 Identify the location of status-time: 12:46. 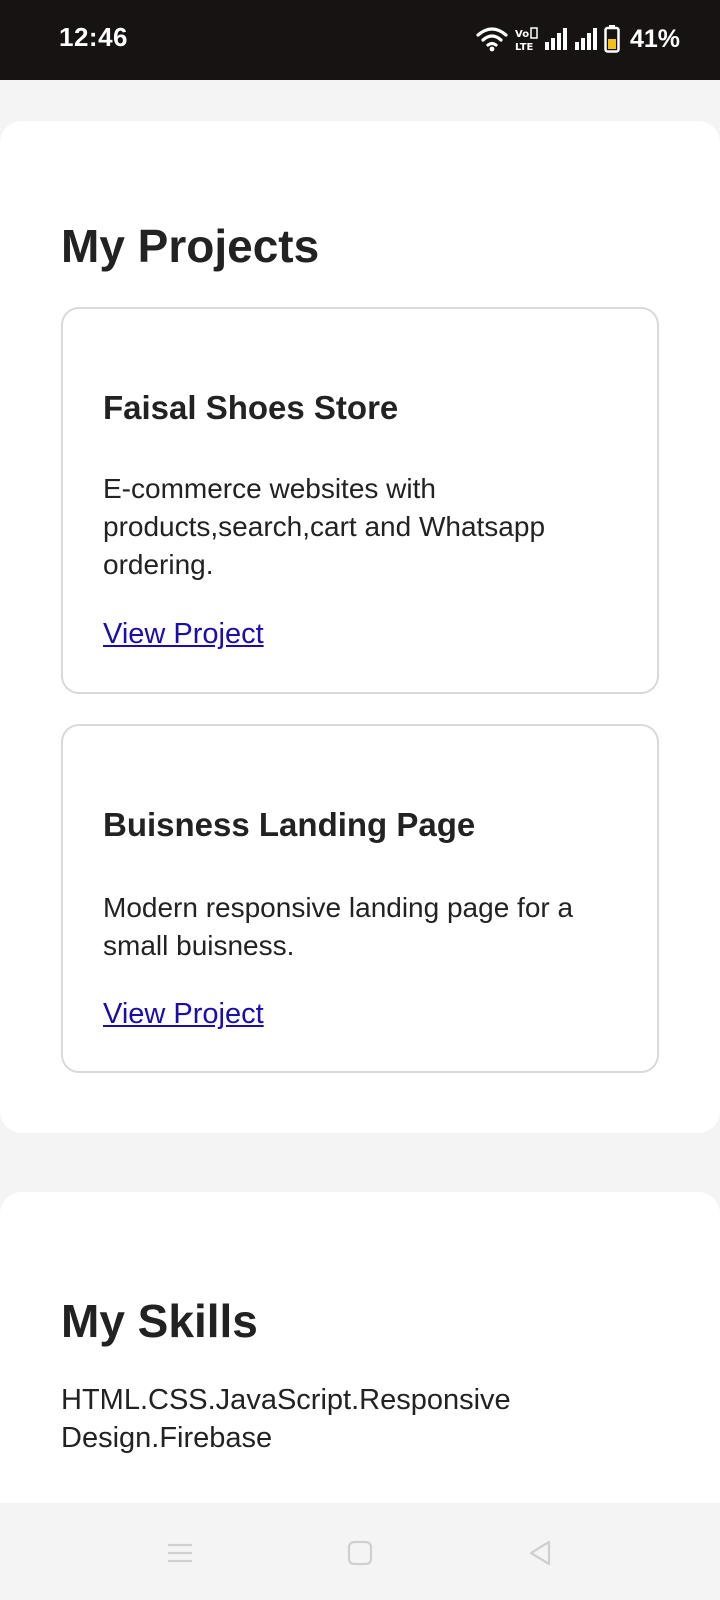
(93, 37).